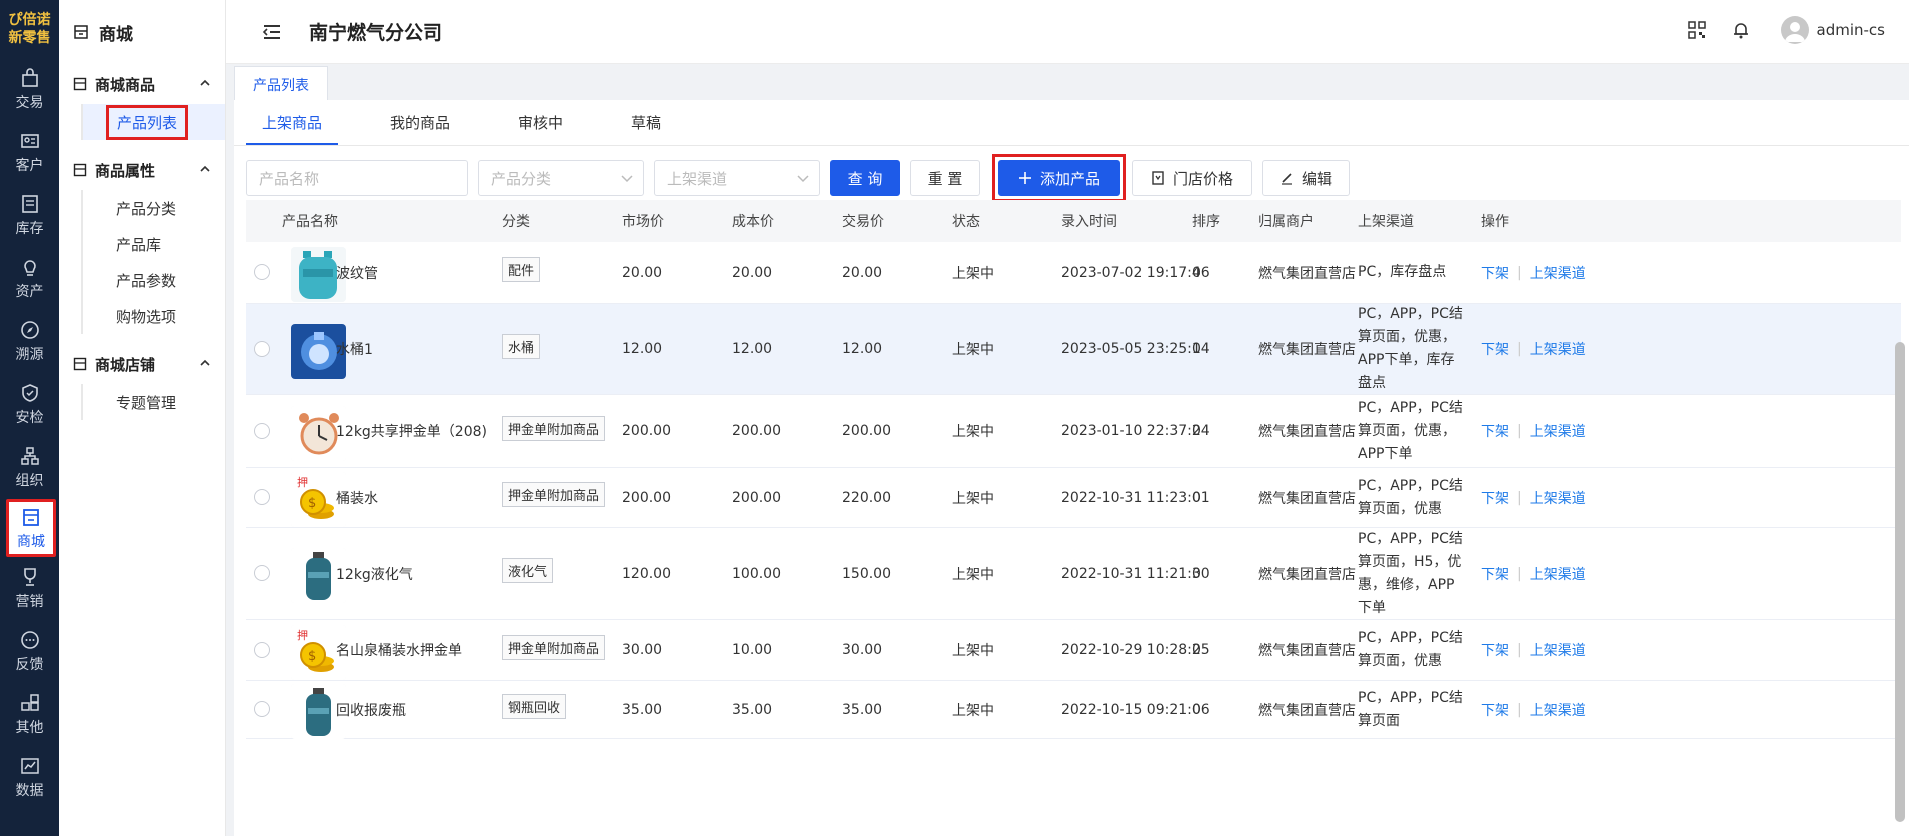 This screenshot has width=1909, height=836. What do you see at coordinates (737, 178) in the screenshot?
I see `channel-select: 上架渠道` at bounding box center [737, 178].